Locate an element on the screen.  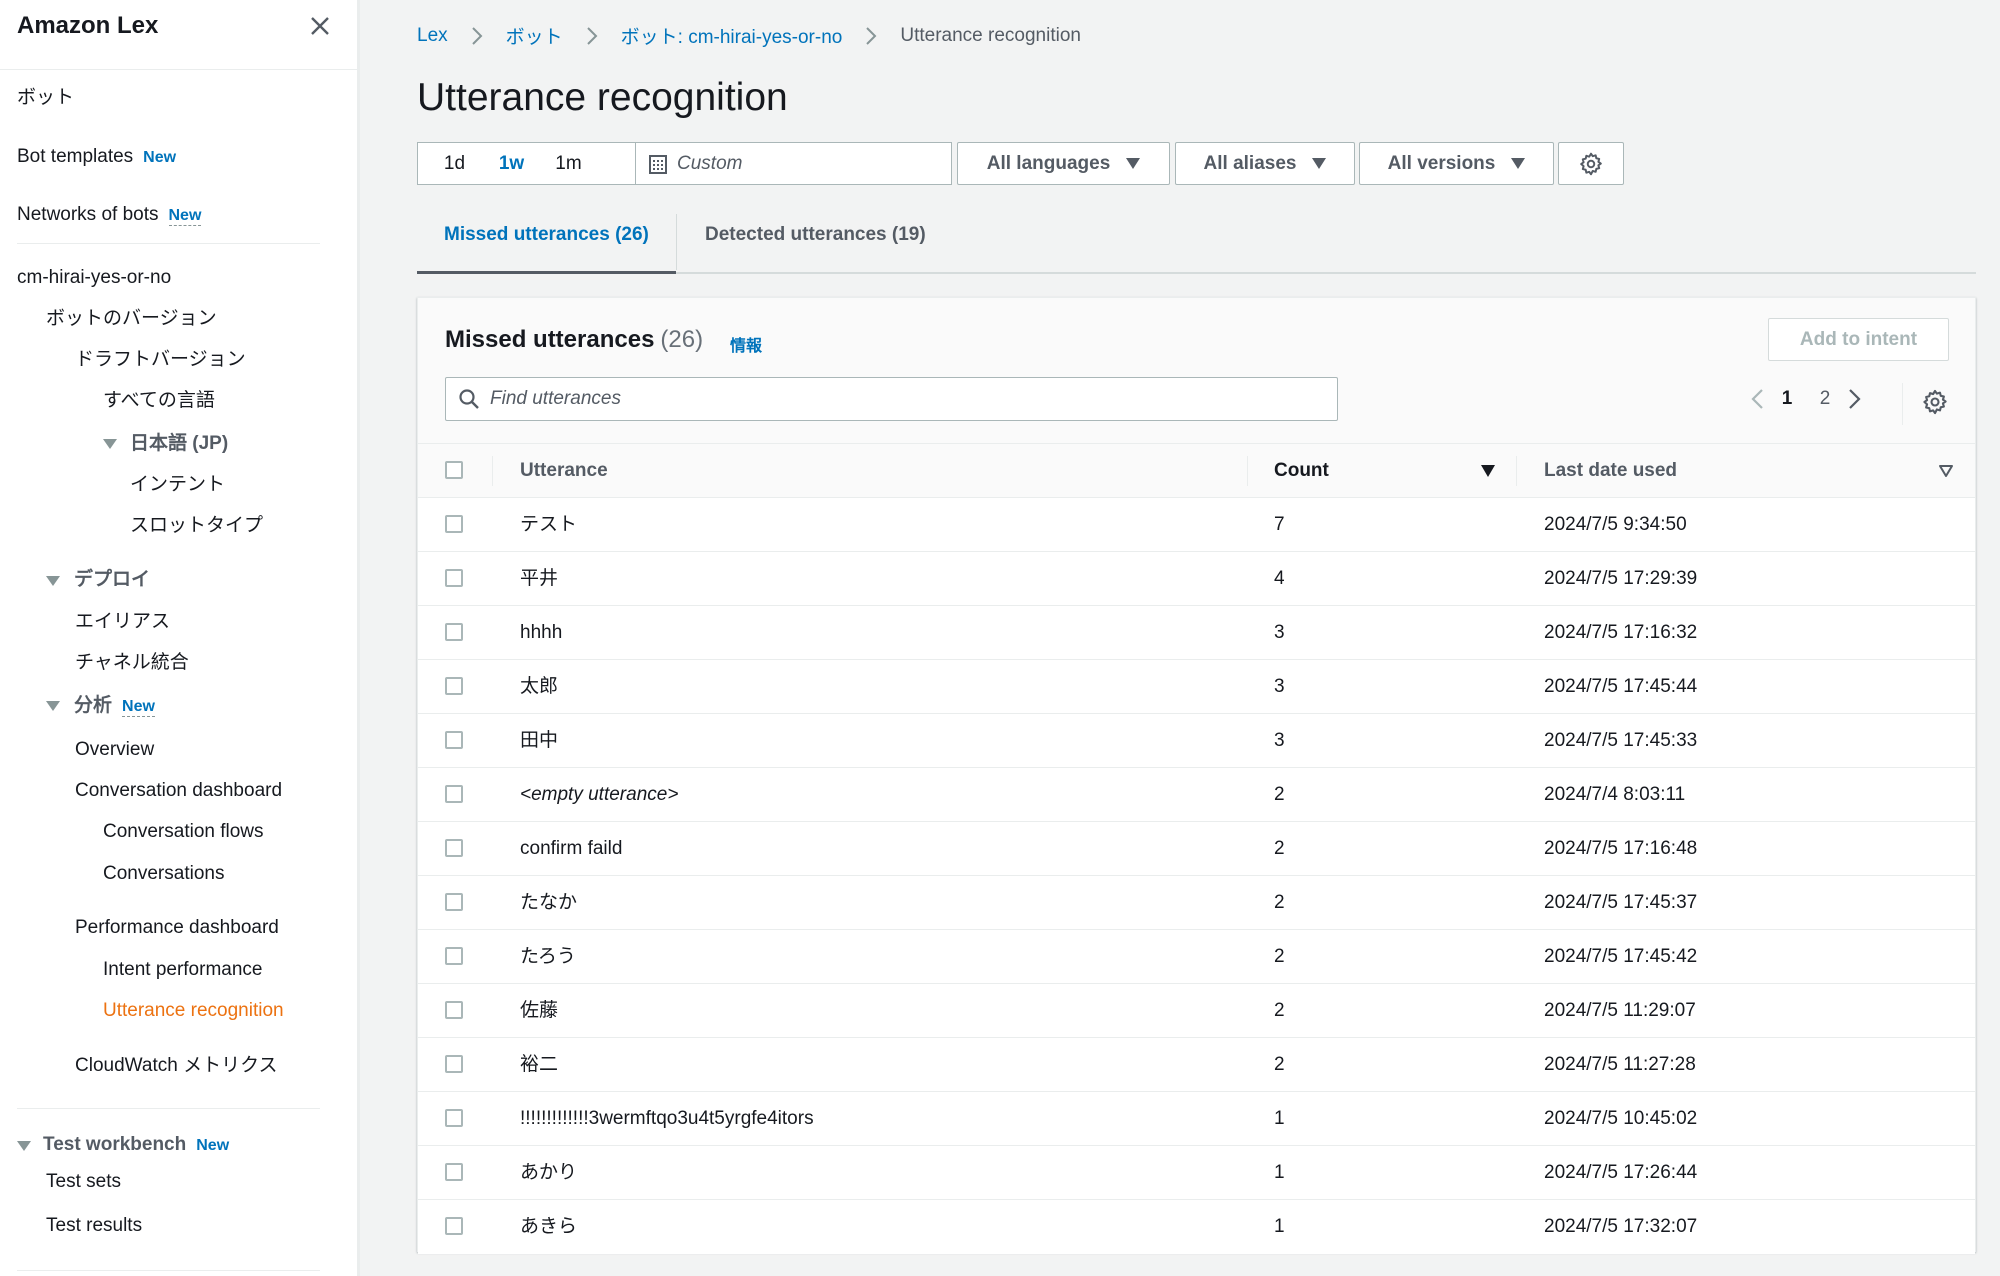
nav-conversations: Conversations is located at coordinates (163, 874).